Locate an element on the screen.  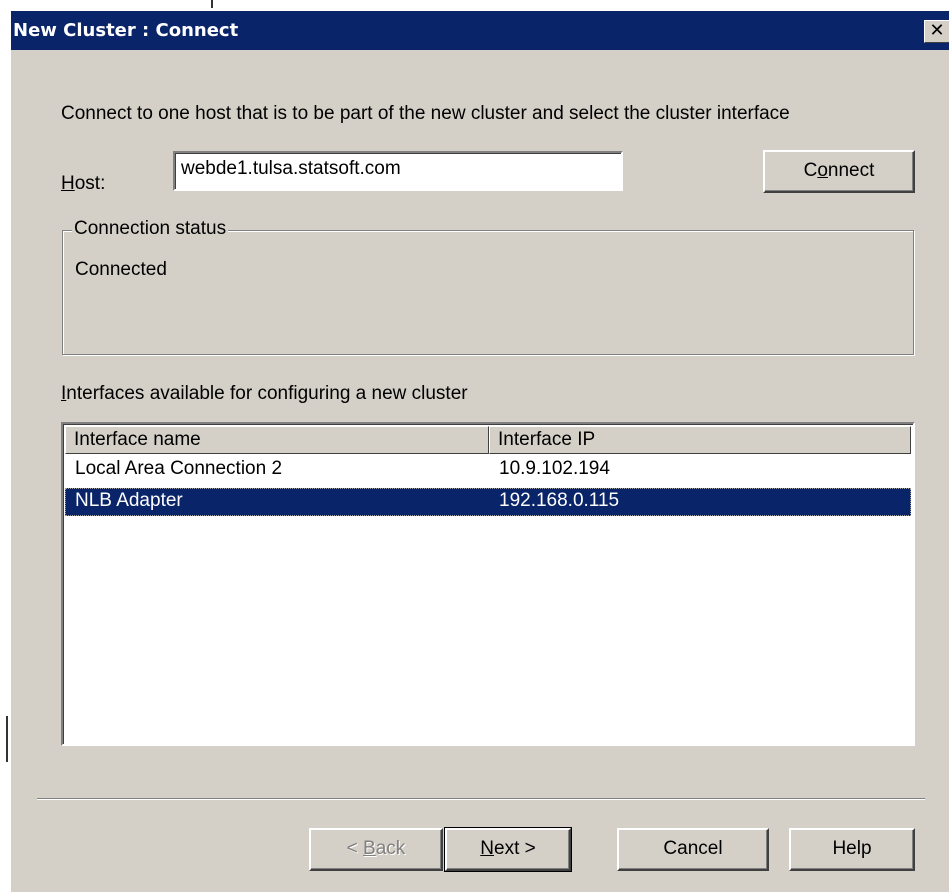
interface-name-cell: Local Area Connection 2 is located at coordinates (179, 468).